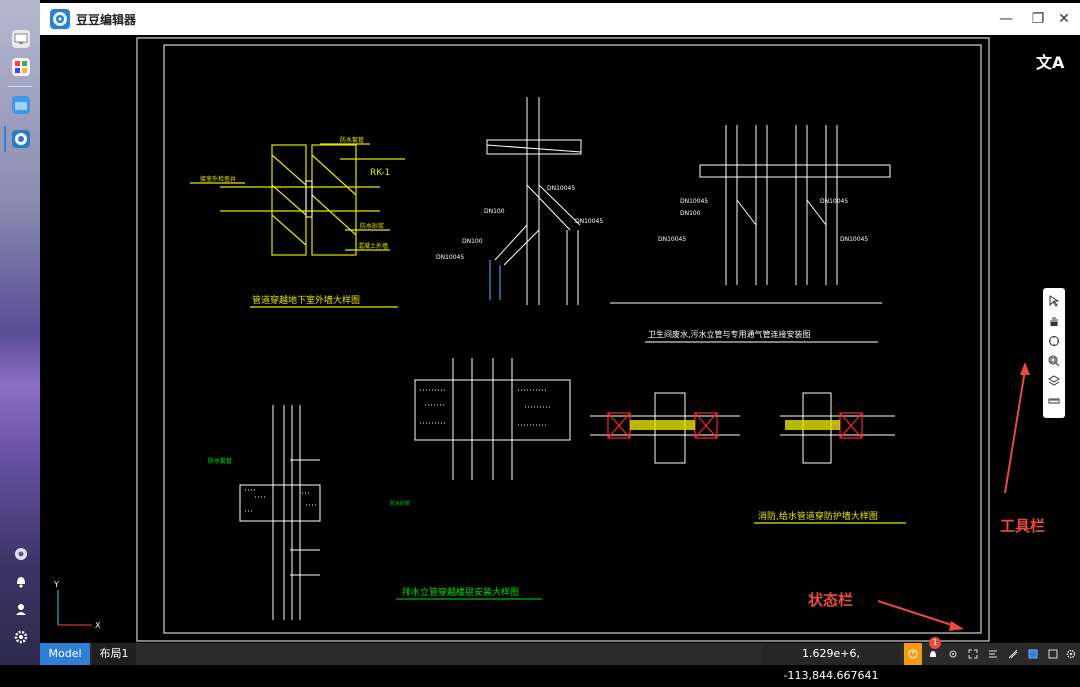 This screenshot has height=687, width=1080. I want to click on sidebar-divider, so click(20, 86).